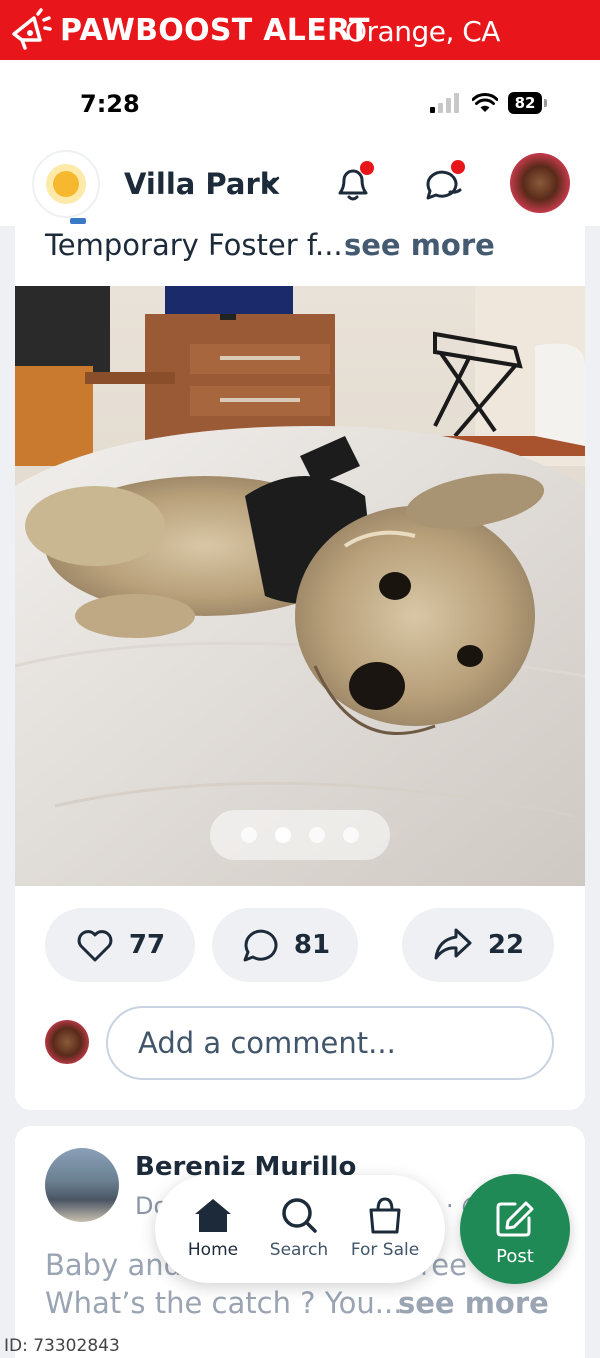 This screenshot has height=1358, width=600. Describe the element at coordinates (515, 1219) in the screenshot. I see `compose-edit-icon` at that location.